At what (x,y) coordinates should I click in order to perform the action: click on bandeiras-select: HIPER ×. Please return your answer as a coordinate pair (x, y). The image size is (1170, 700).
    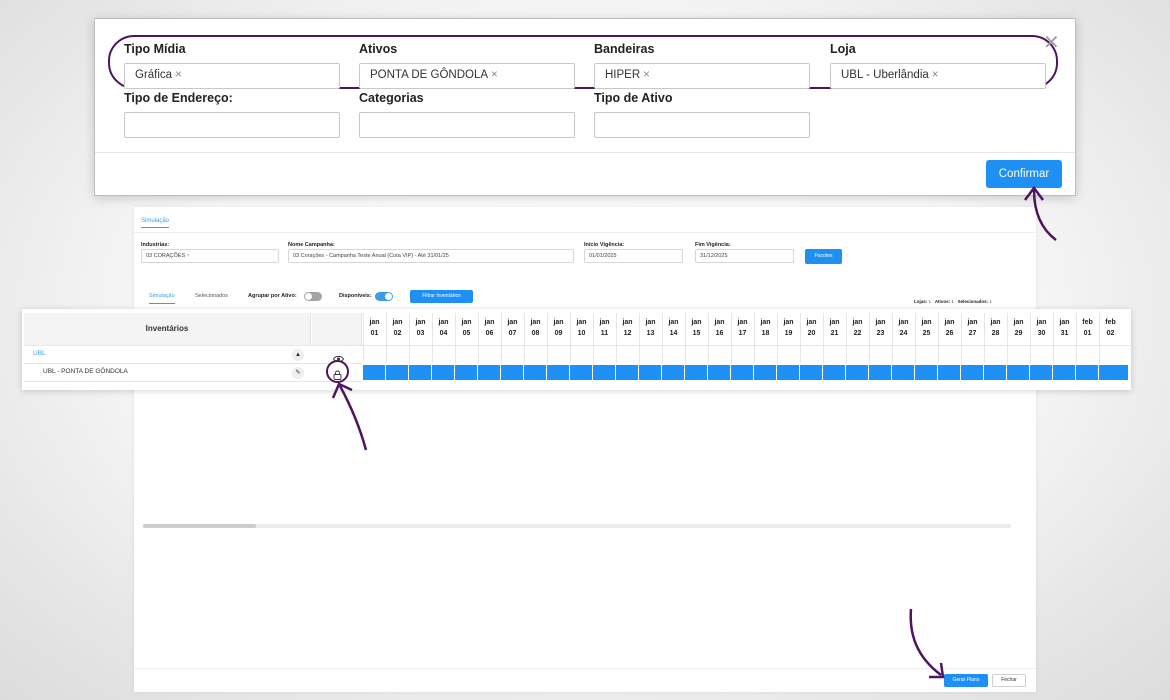
    Looking at the image, I should click on (702, 76).